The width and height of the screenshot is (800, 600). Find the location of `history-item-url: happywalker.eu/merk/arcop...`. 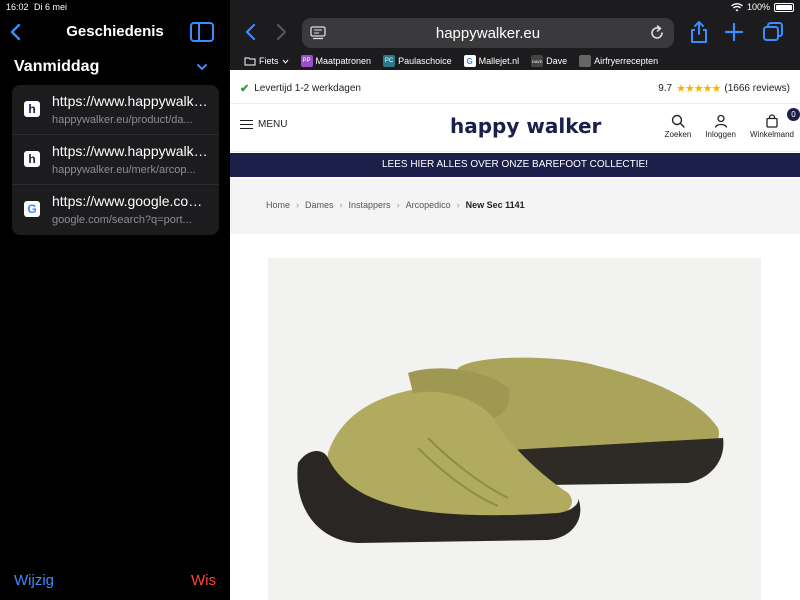

history-item-url: happywalker.eu/merk/arcop... is located at coordinates (124, 170).